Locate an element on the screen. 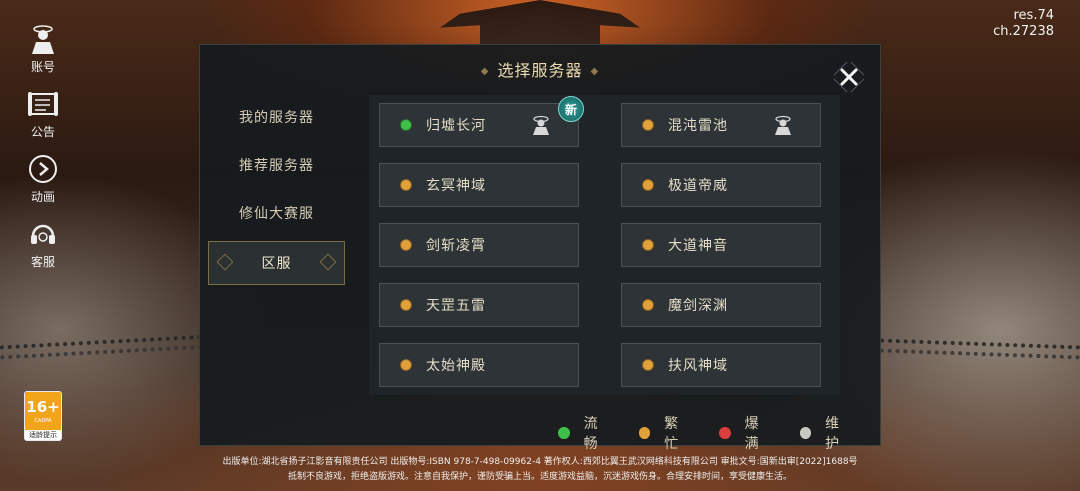  side-item-label: 公告 is located at coordinates (42, 132).